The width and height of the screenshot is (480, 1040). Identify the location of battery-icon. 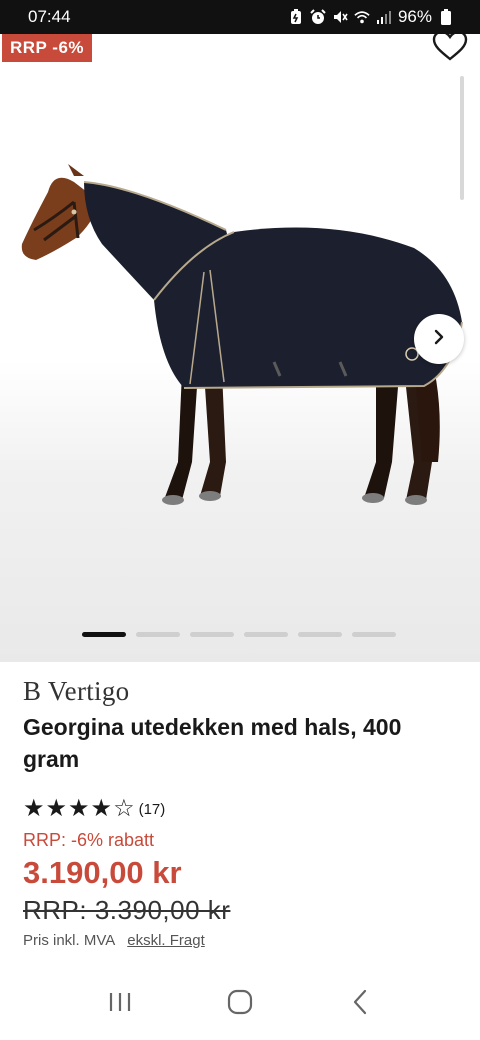
(446, 17).